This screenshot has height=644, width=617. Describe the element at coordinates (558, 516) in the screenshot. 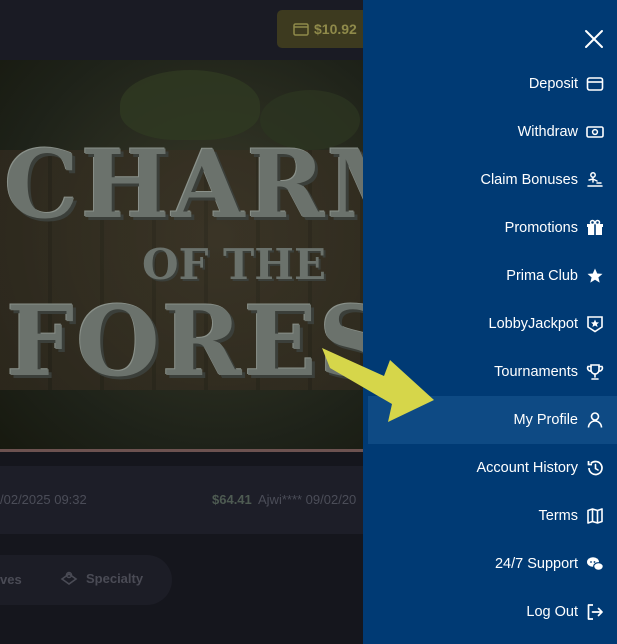

I see `menu-item-label: Terms` at that location.